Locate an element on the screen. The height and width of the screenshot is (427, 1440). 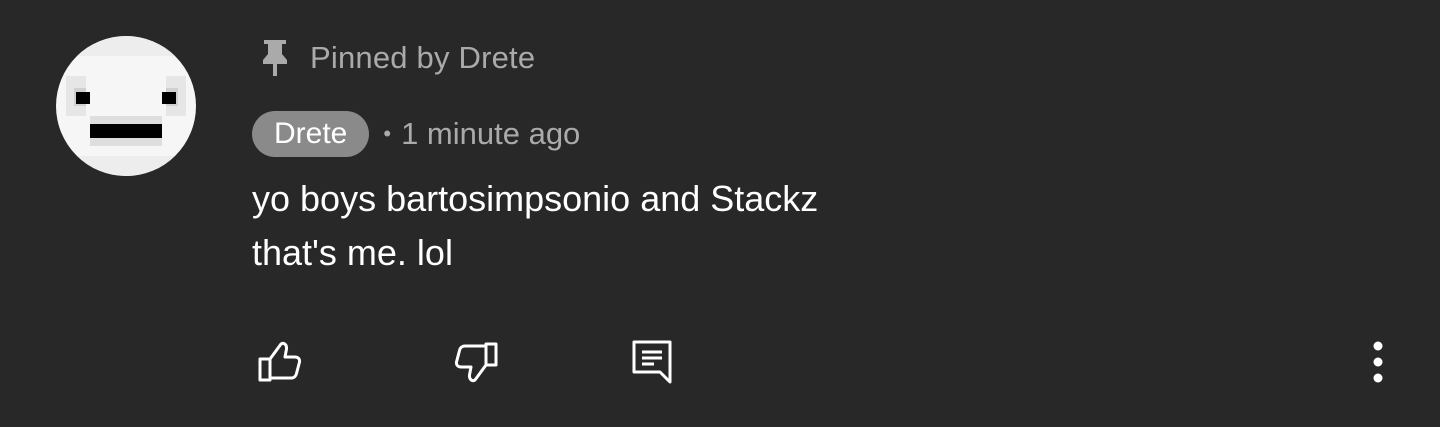
pixel-face-avatar-icon is located at coordinates (126, 106).